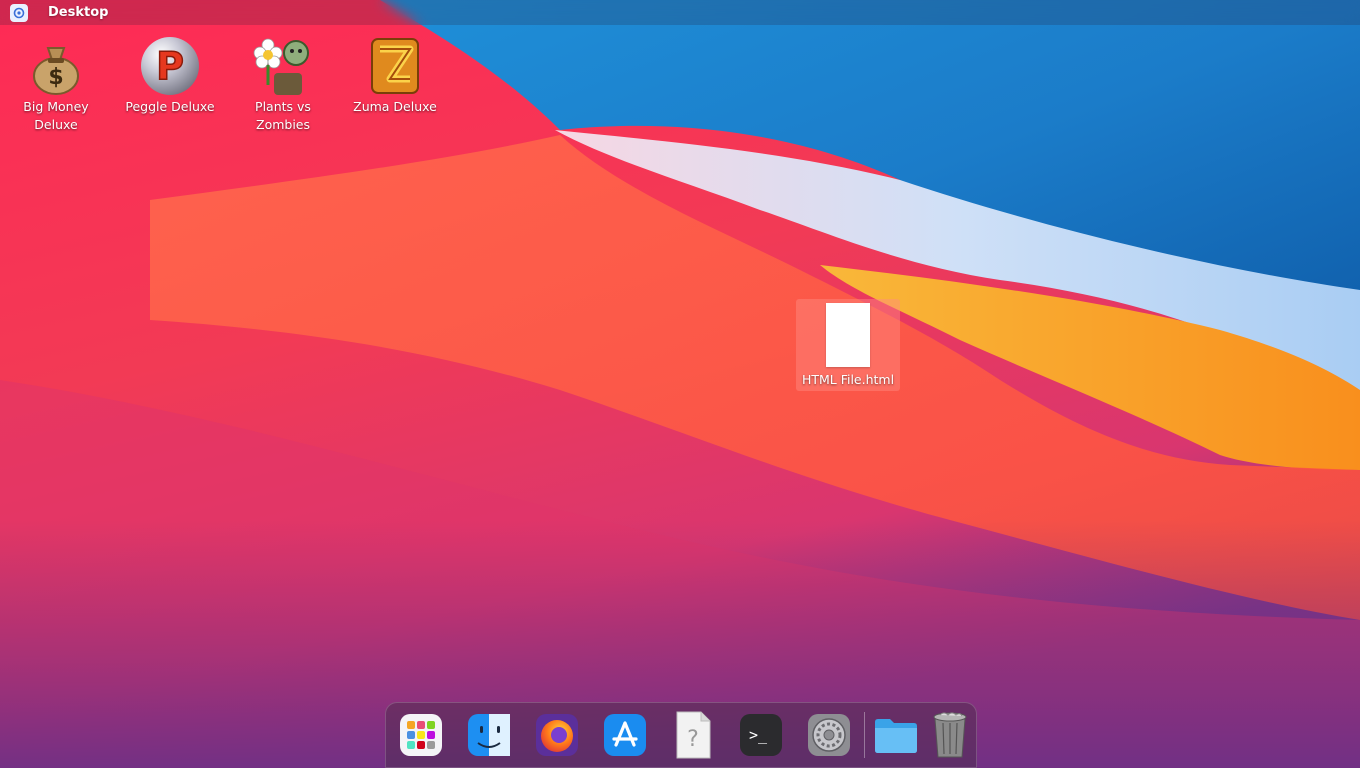 The height and width of the screenshot is (768, 1360). I want to click on app-store-icon, so click(625, 735).